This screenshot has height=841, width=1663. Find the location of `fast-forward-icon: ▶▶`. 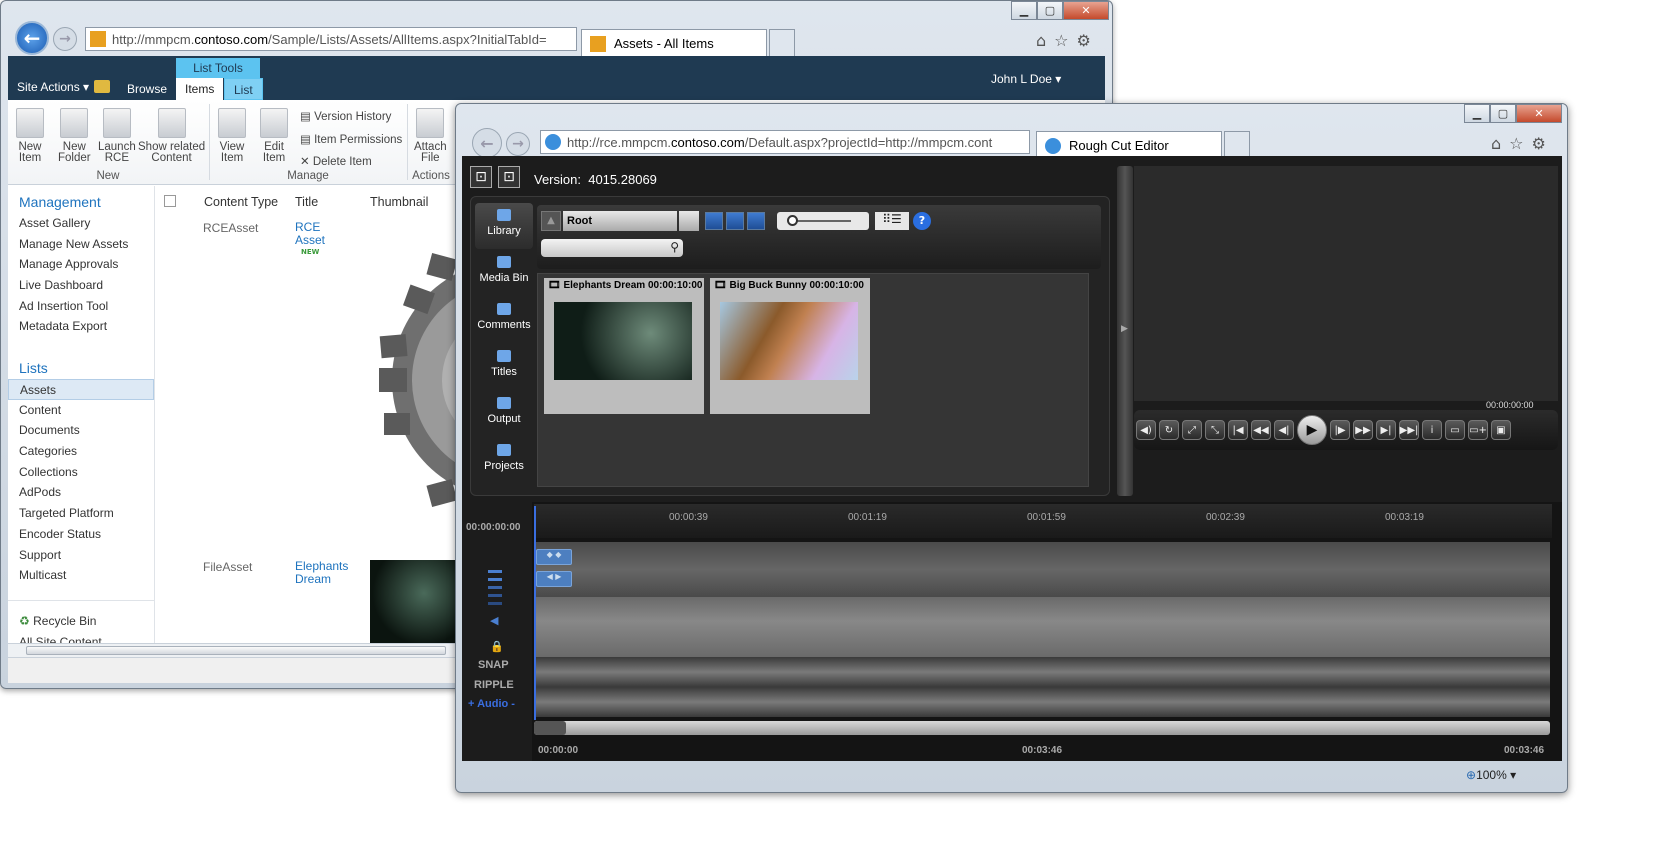

fast-forward-icon: ▶▶ is located at coordinates (1363, 430).